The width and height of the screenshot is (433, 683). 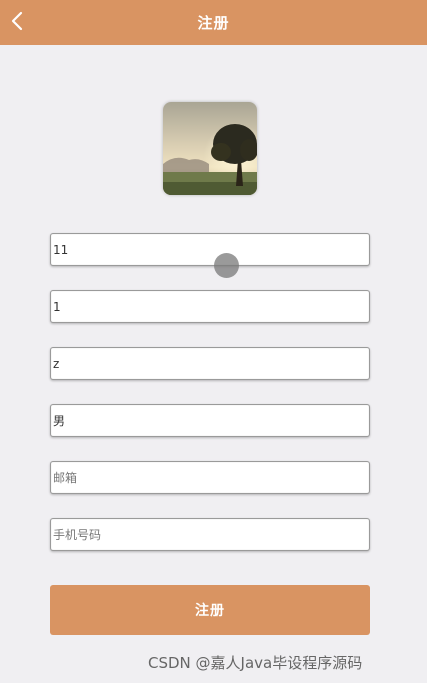 What do you see at coordinates (255, 663) in the screenshot?
I see `watermark-text: CSDN @嘉人Java毕设程序源码` at bounding box center [255, 663].